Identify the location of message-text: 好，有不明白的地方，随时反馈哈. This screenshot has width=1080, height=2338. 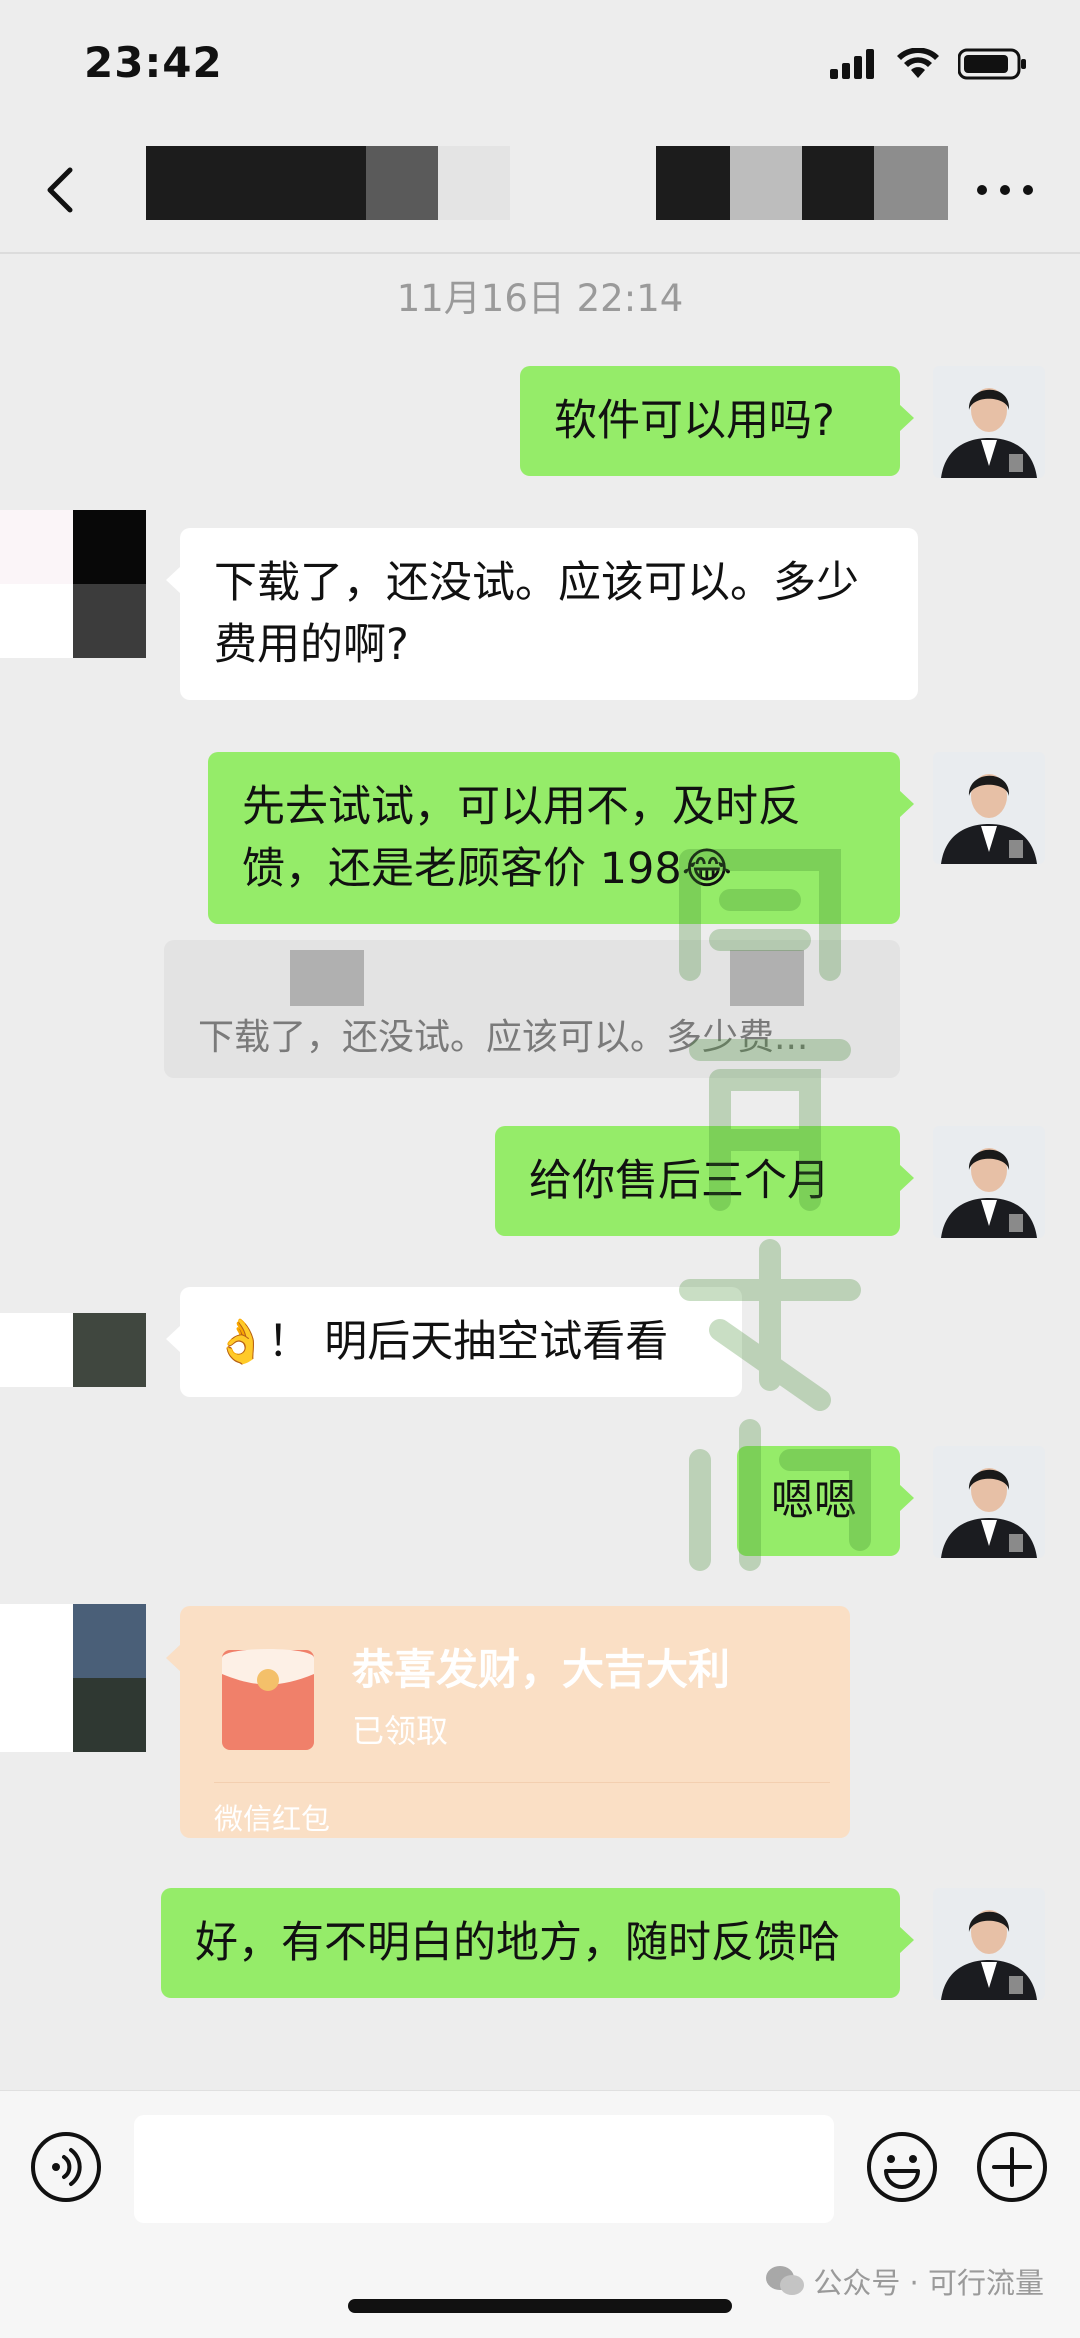
(517, 1943).